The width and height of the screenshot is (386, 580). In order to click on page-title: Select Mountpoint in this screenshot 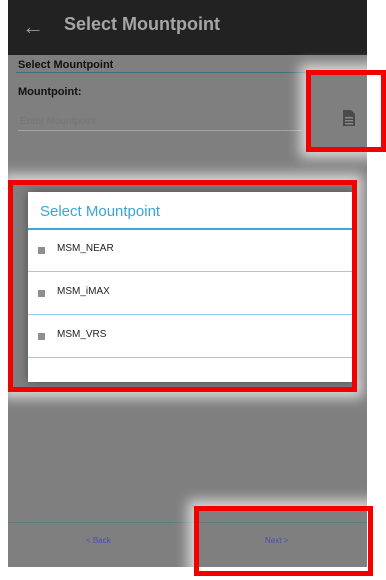, I will do `click(142, 24)`.